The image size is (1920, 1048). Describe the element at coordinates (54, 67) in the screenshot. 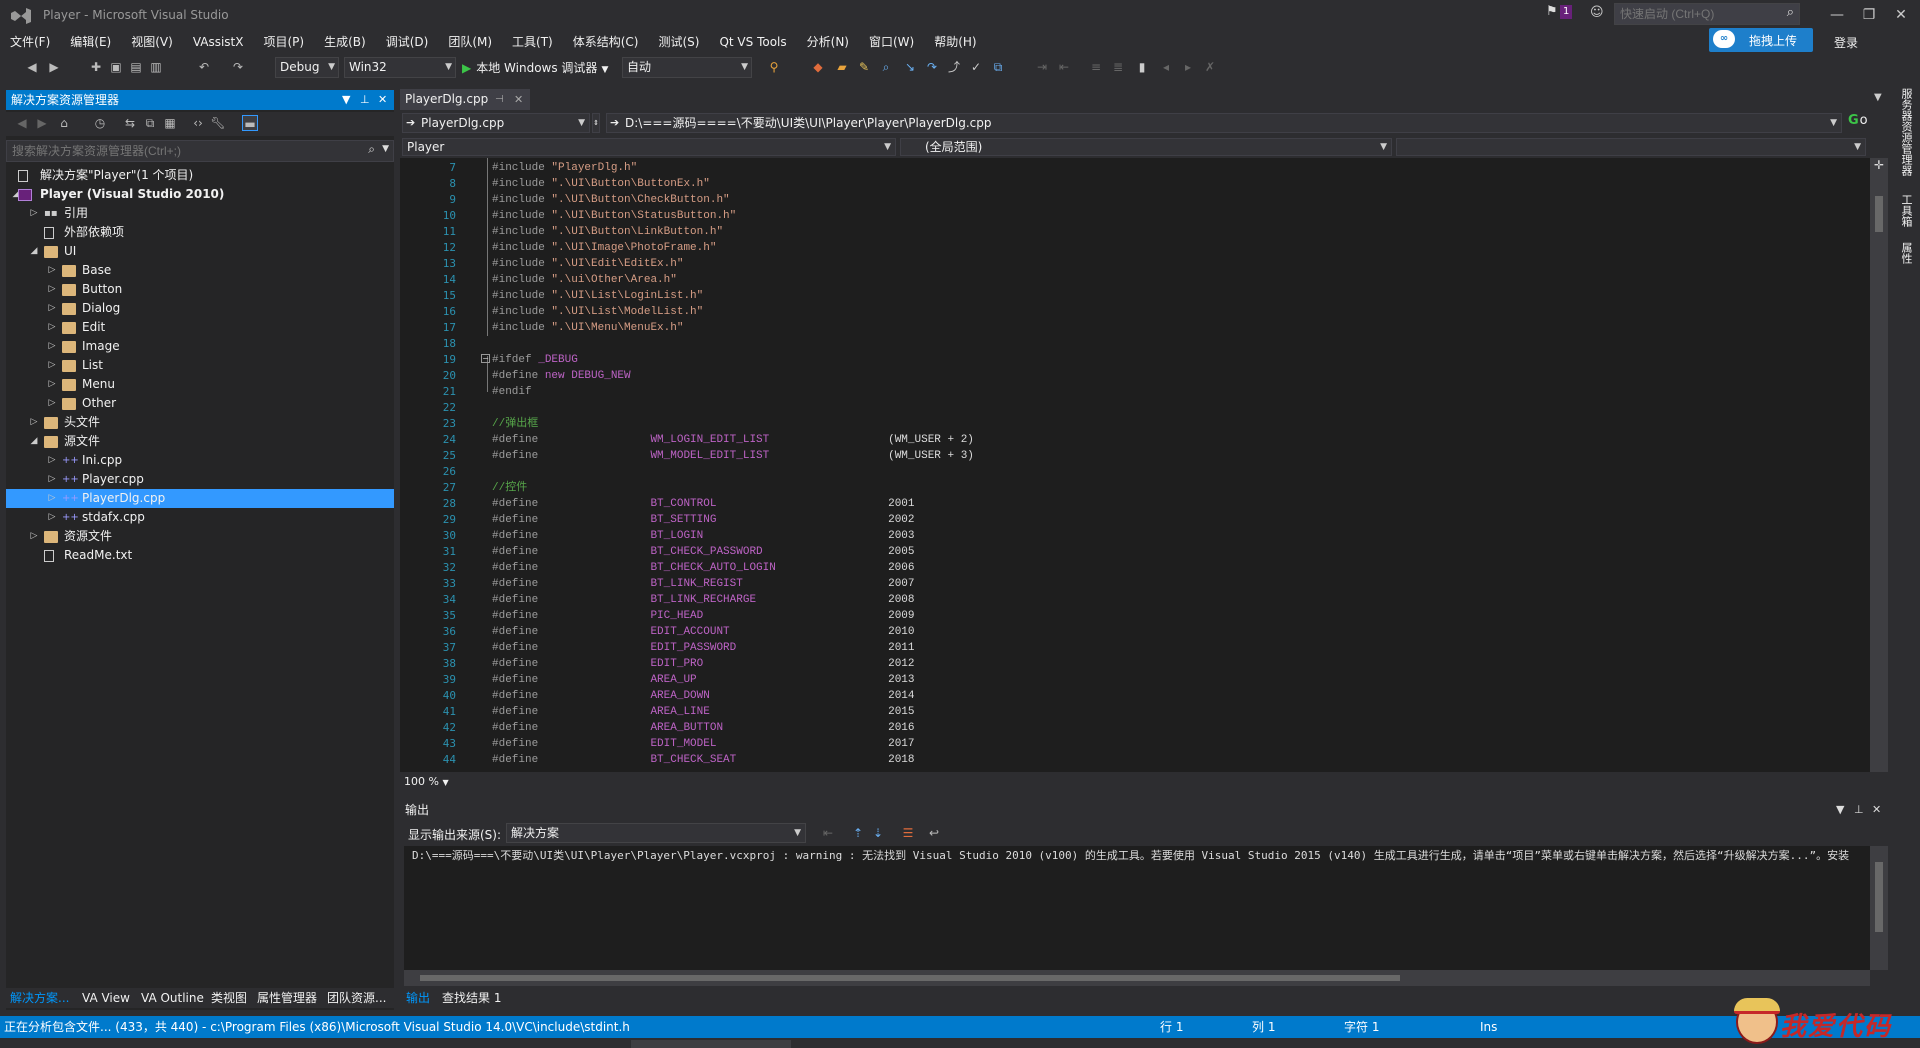

I see `forward-icon: ▶` at that location.